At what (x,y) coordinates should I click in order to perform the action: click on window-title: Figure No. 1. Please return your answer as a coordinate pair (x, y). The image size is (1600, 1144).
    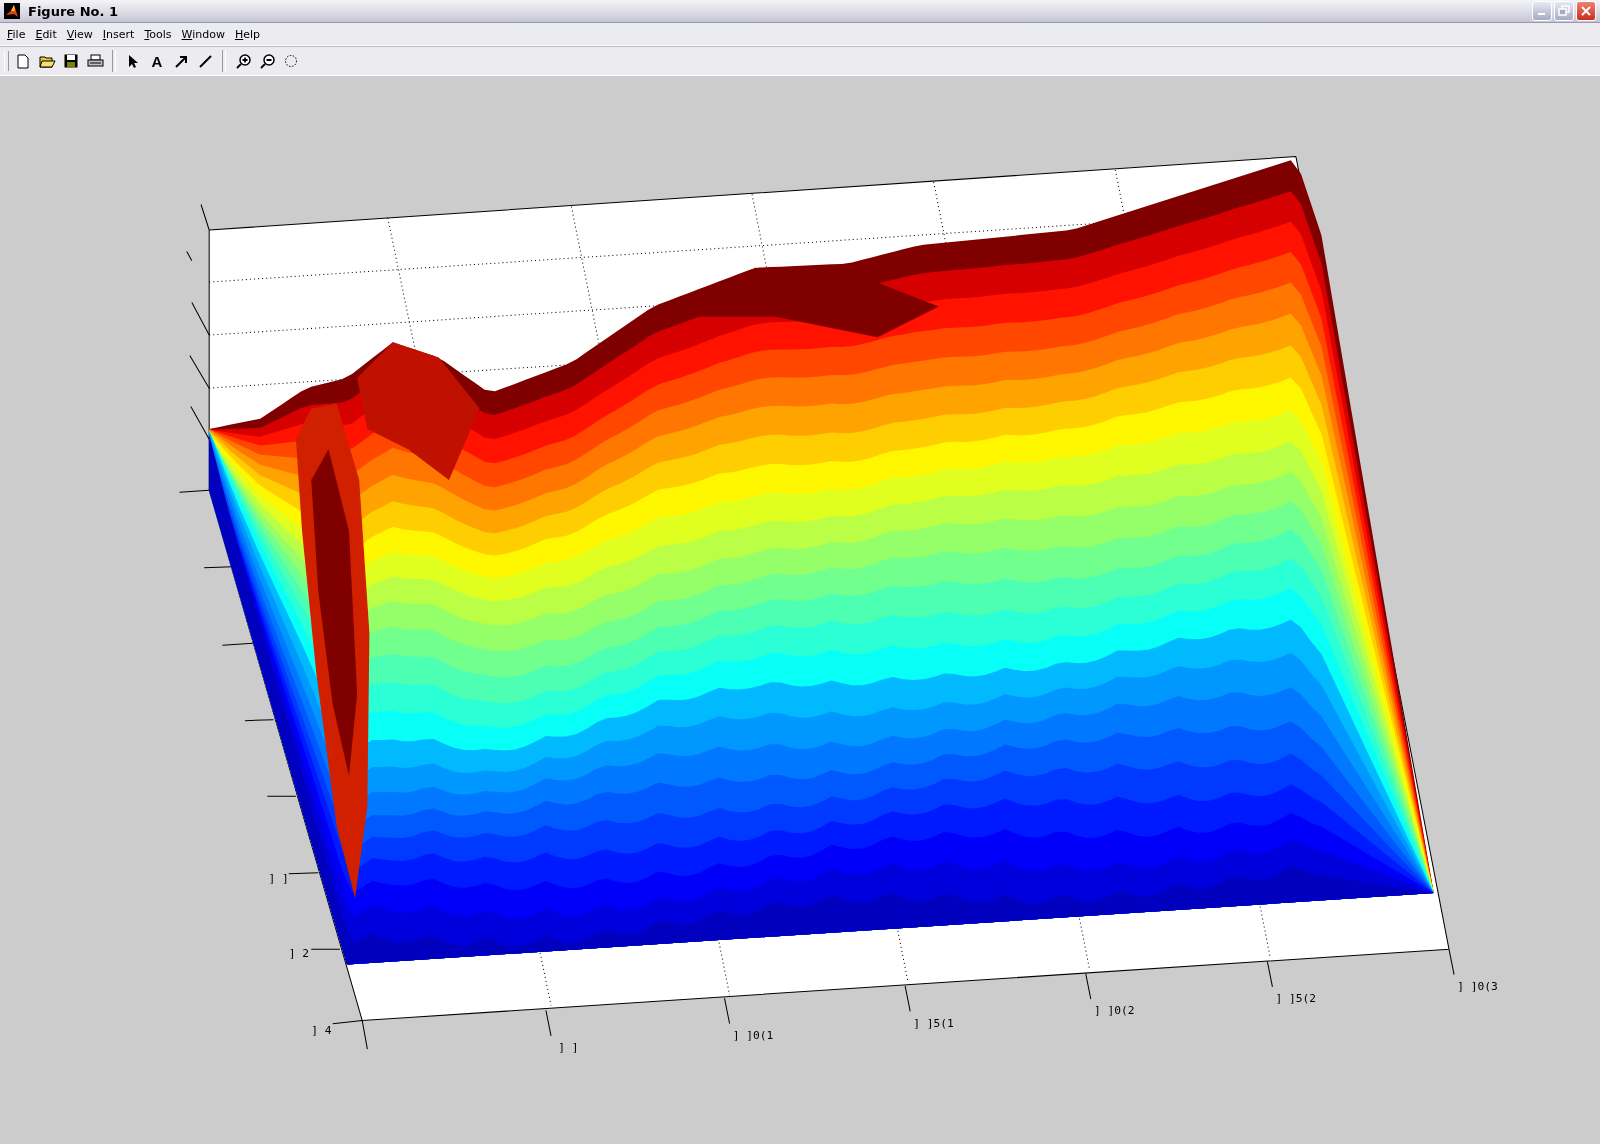
    Looking at the image, I should click on (73, 11).